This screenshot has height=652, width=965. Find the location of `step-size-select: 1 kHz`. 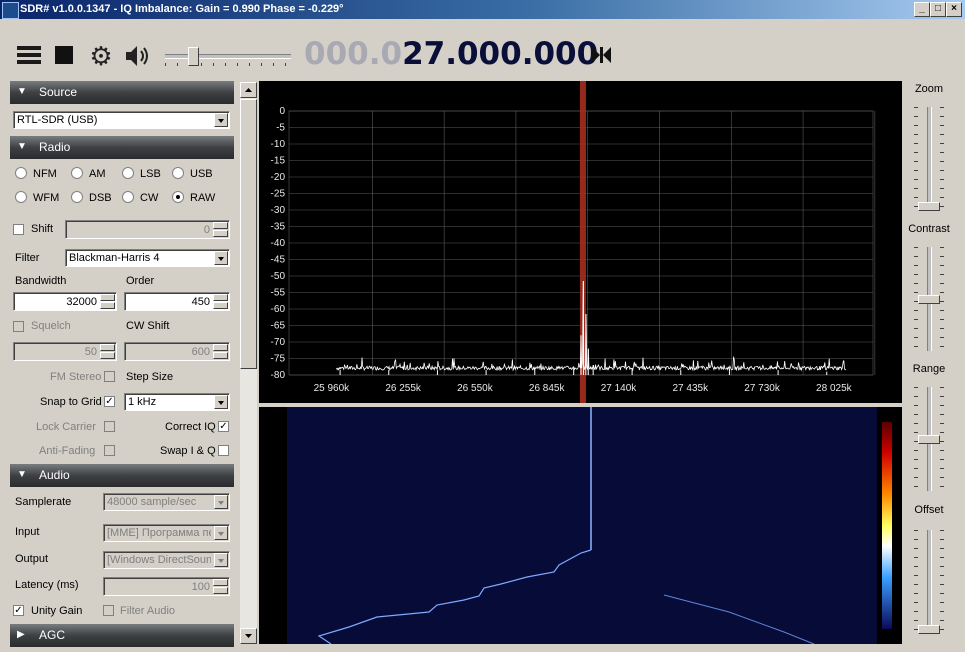

step-size-select: 1 kHz is located at coordinates (177, 402).